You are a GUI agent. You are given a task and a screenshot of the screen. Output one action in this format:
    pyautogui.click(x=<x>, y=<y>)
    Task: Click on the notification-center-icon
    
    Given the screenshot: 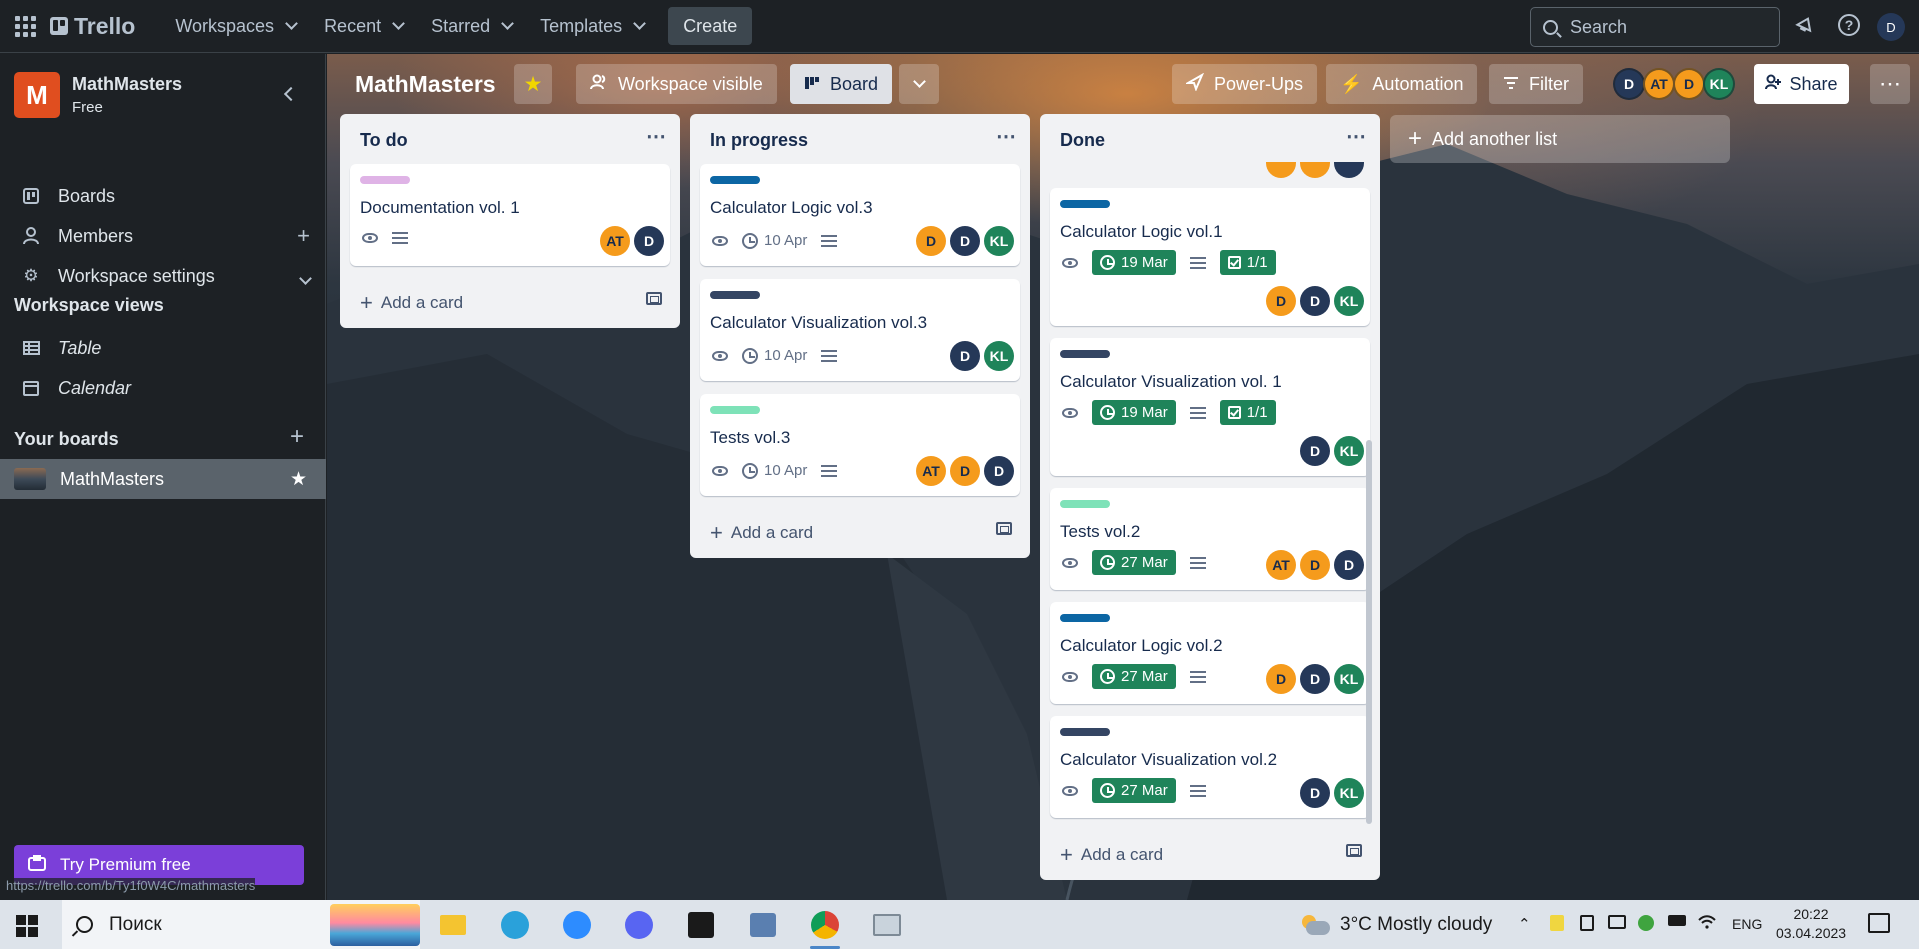 What is the action you would take?
    pyautogui.click(x=1879, y=923)
    